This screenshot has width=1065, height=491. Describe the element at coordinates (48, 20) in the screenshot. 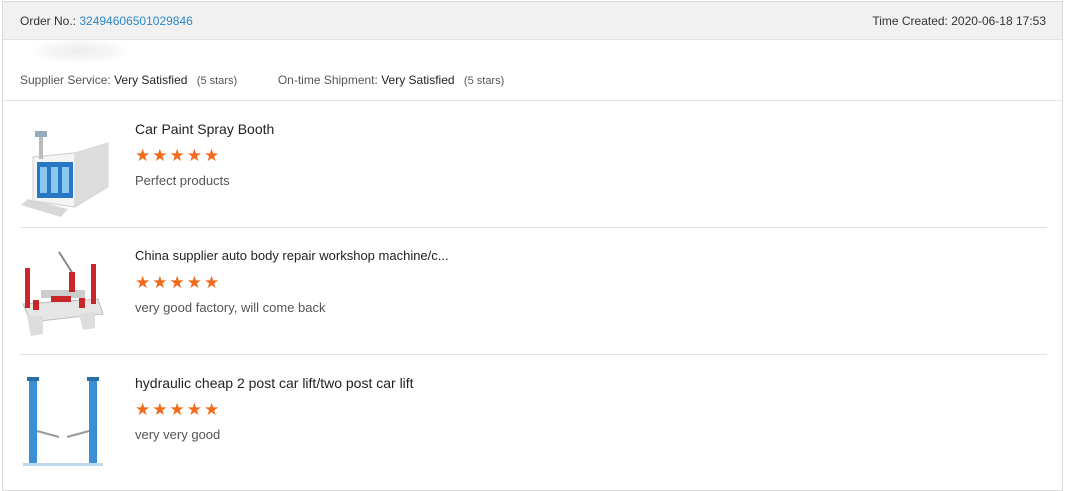

I see `order-number-label: Order No.:` at that location.